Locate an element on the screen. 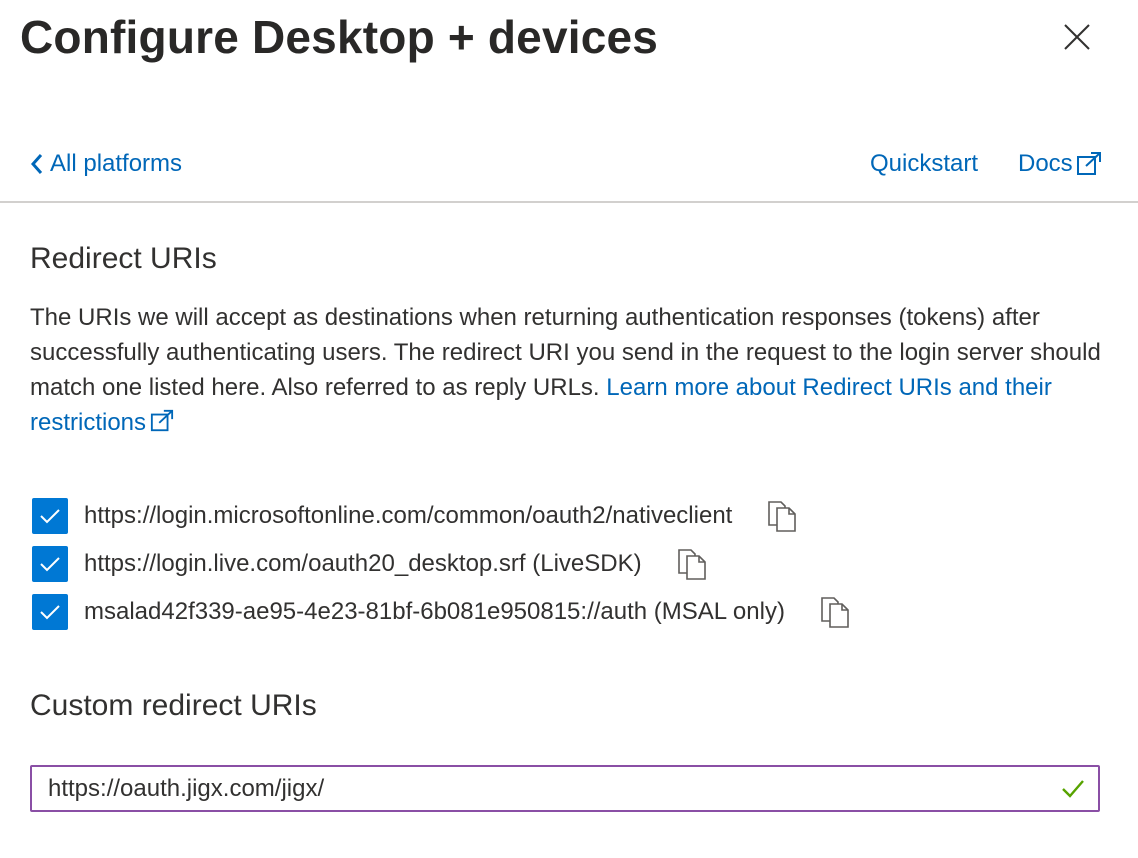 The height and width of the screenshot is (858, 1138). close-button is located at coordinates (1077, 37).